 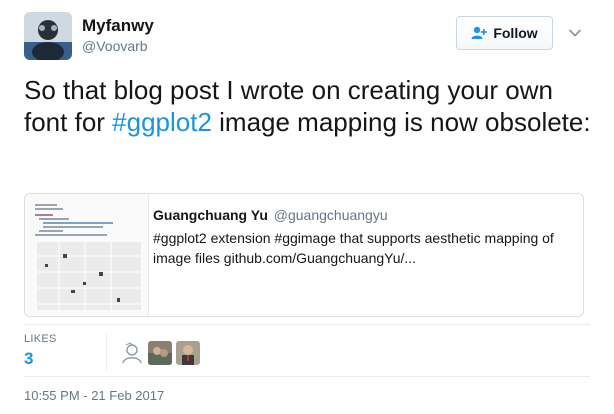 I want to click on likes-count: 3, so click(x=28, y=359).